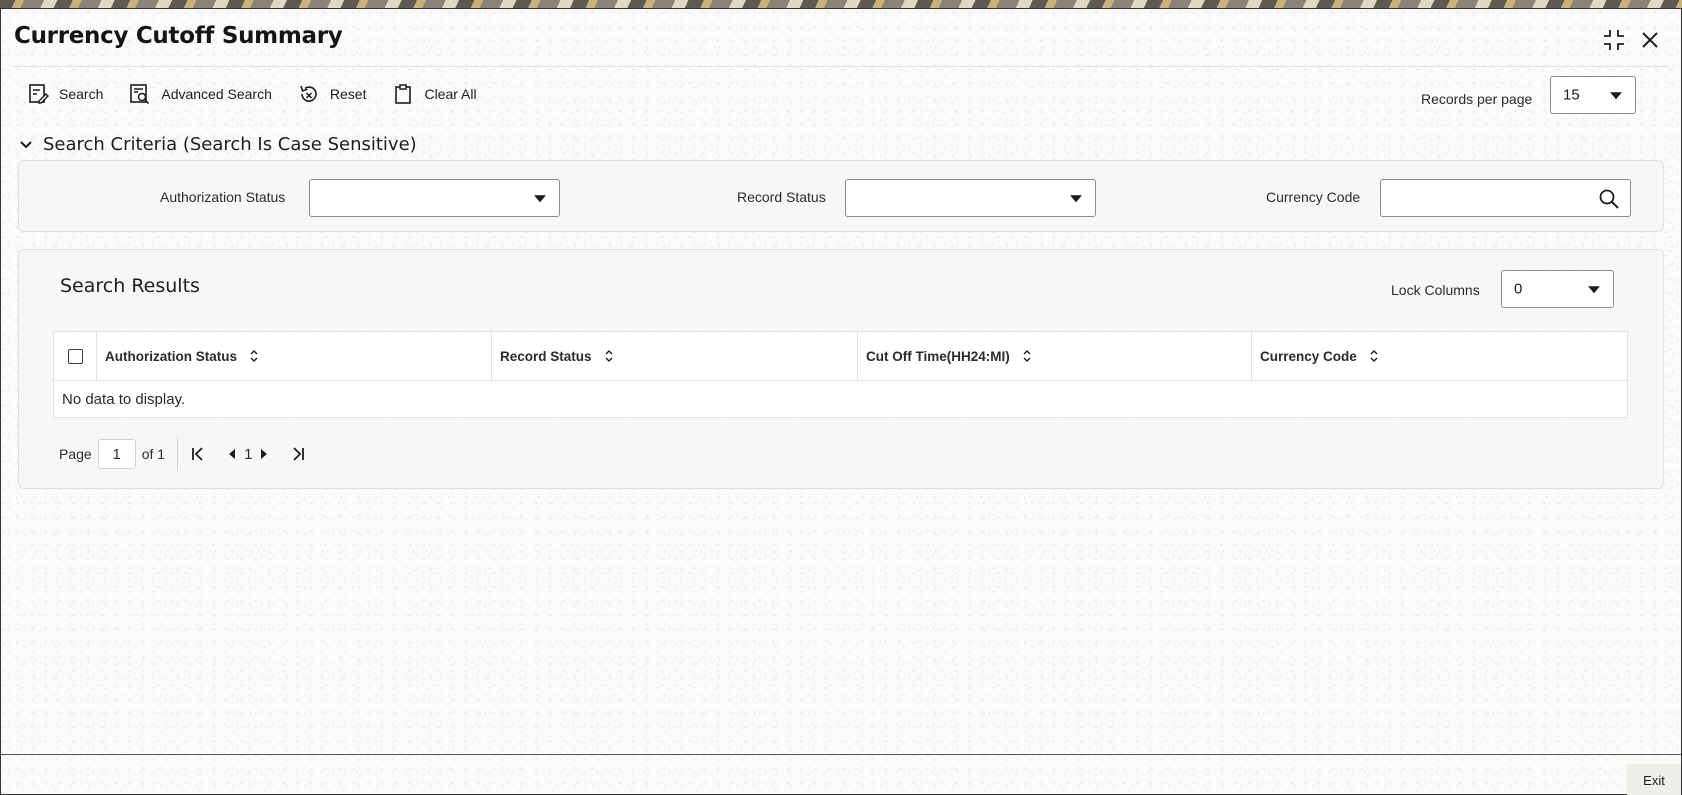  What do you see at coordinates (39, 94) in the screenshot?
I see `search-form-icon` at bounding box center [39, 94].